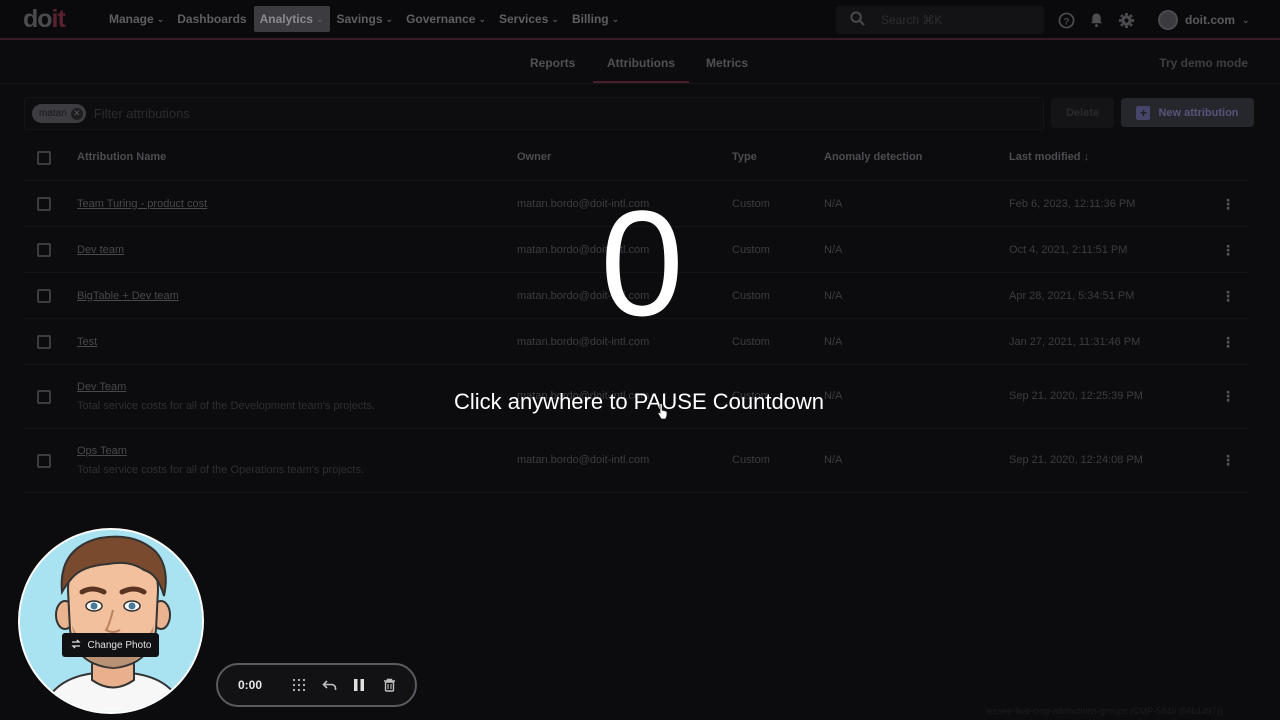 This screenshot has height=720, width=1280. What do you see at coordinates (76, 113) in the screenshot?
I see `close-icon: ✕` at bounding box center [76, 113].